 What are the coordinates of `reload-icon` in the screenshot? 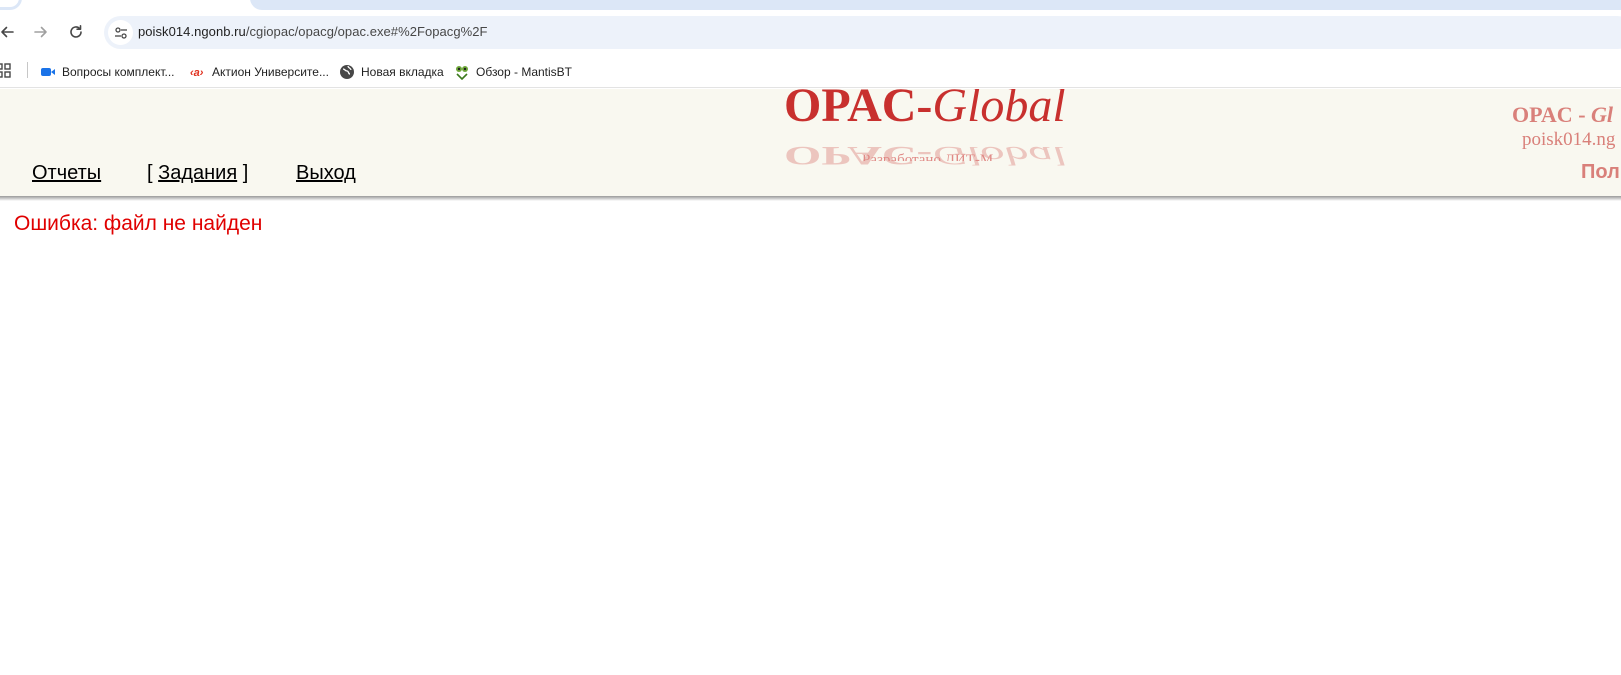 It's located at (76, 31).